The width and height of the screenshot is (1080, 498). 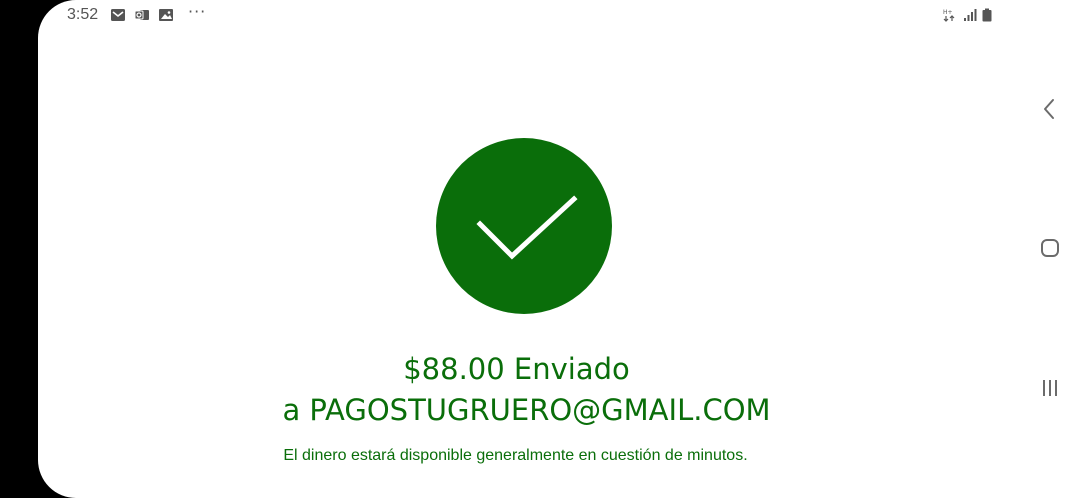 What do you see at coordinates (1050, 109) in the screenshot?
I see `back-icon` at bounding box center [1050, 109].